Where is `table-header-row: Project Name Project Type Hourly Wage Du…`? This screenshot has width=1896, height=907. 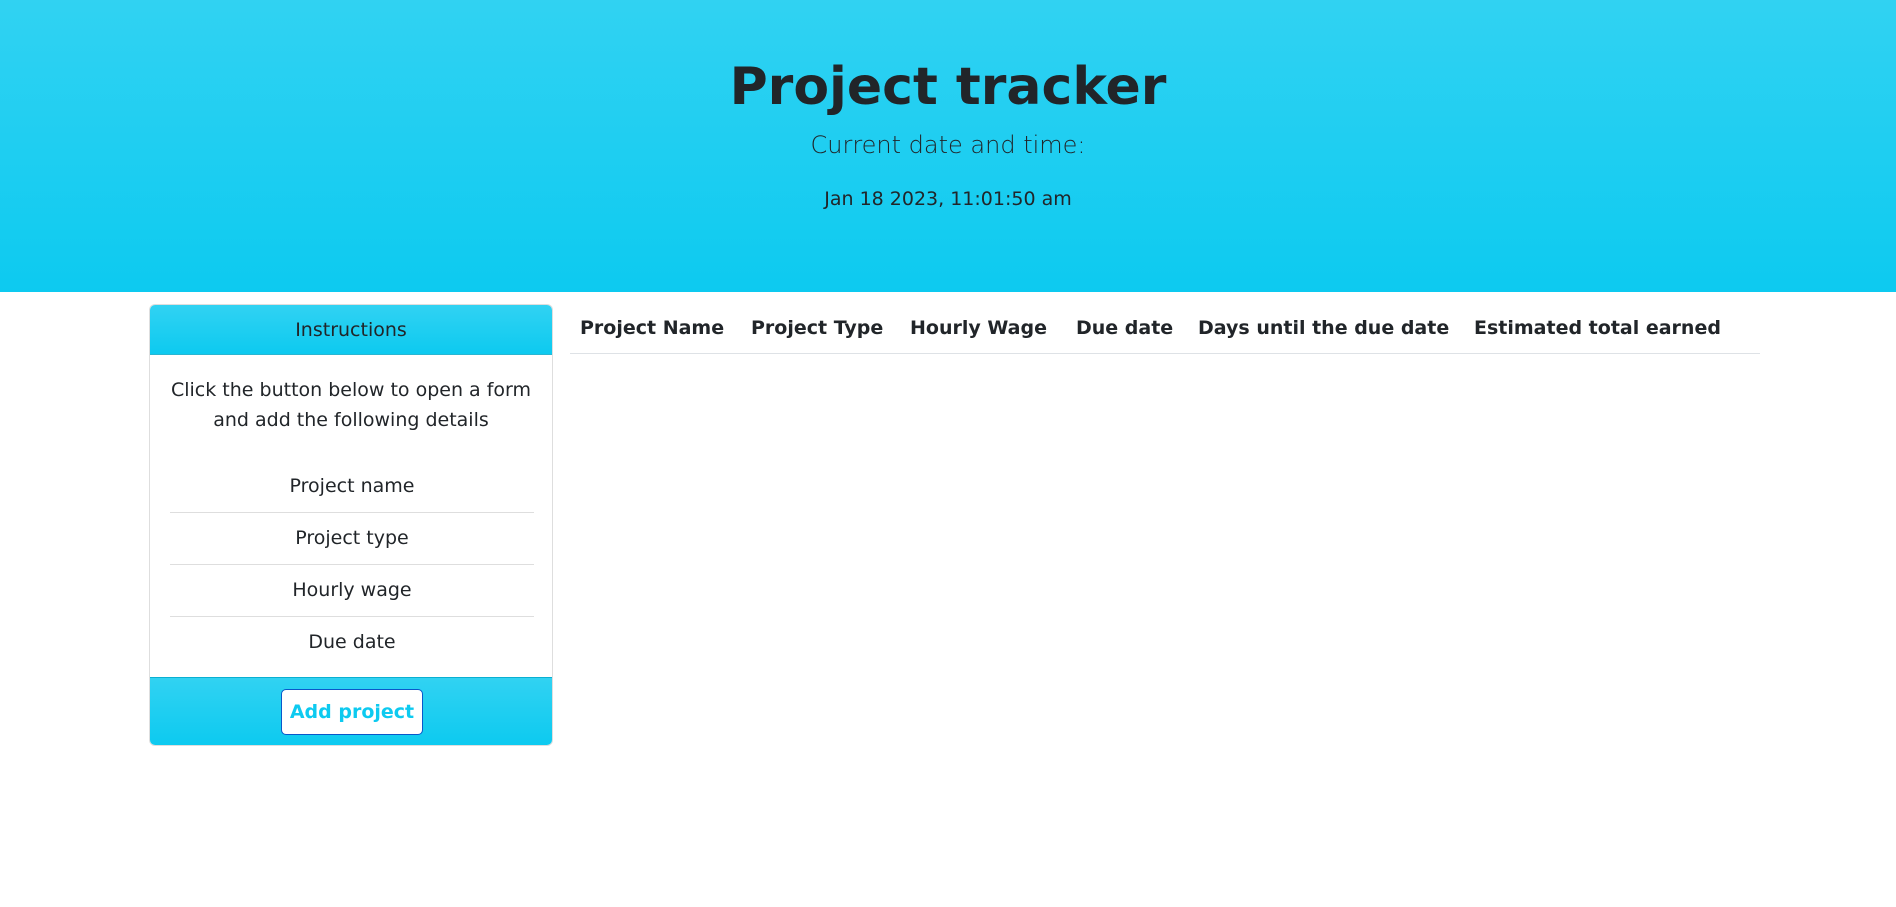 table-header-row: Project Name Project Type Hourly Wage Du… is located at coordinates (1165, 329).